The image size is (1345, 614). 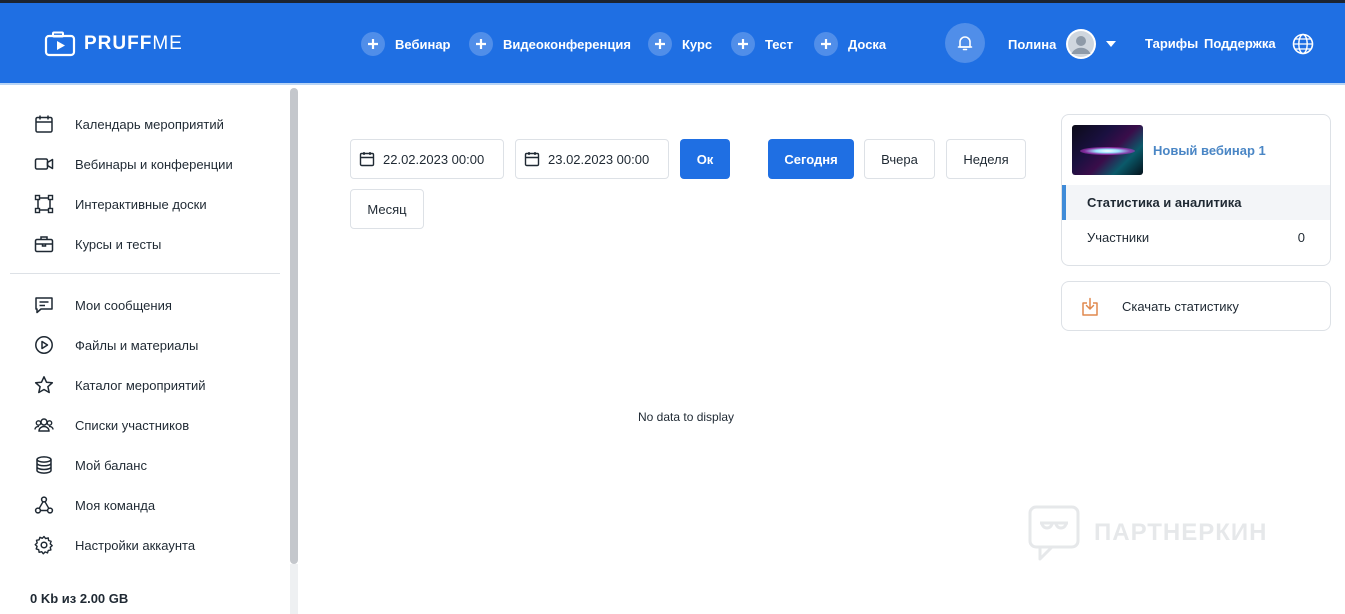 What do you see at coordinates (1054, 533) in the screenshot?
I see `watermark-logo-icon` at bounding box center [1054, 533].